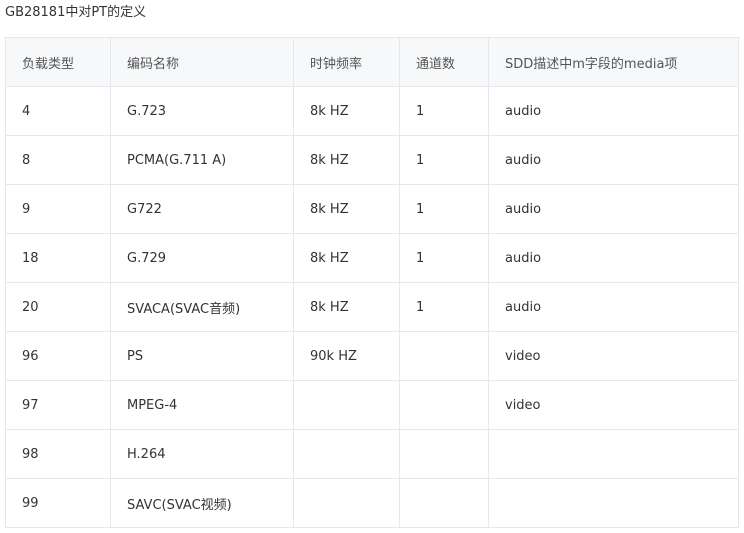 The image size is (744, 533). I want to click on cell-encoding-name: G.729, so click(202, 258).